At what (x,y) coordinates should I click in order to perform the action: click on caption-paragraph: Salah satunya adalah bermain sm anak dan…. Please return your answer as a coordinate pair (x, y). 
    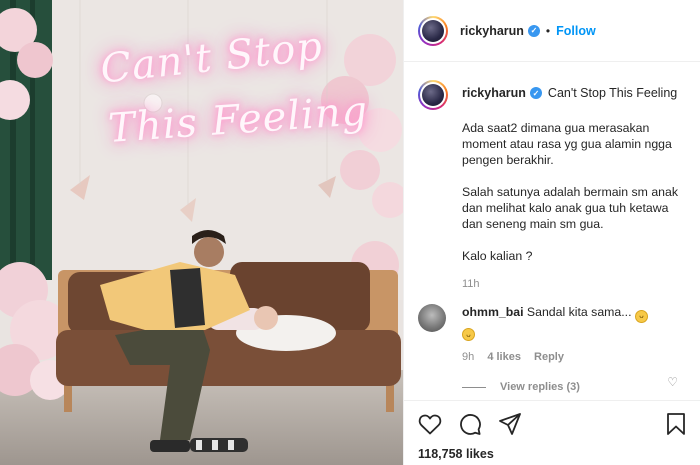
    Looking at the image, I should click on (570, 208).